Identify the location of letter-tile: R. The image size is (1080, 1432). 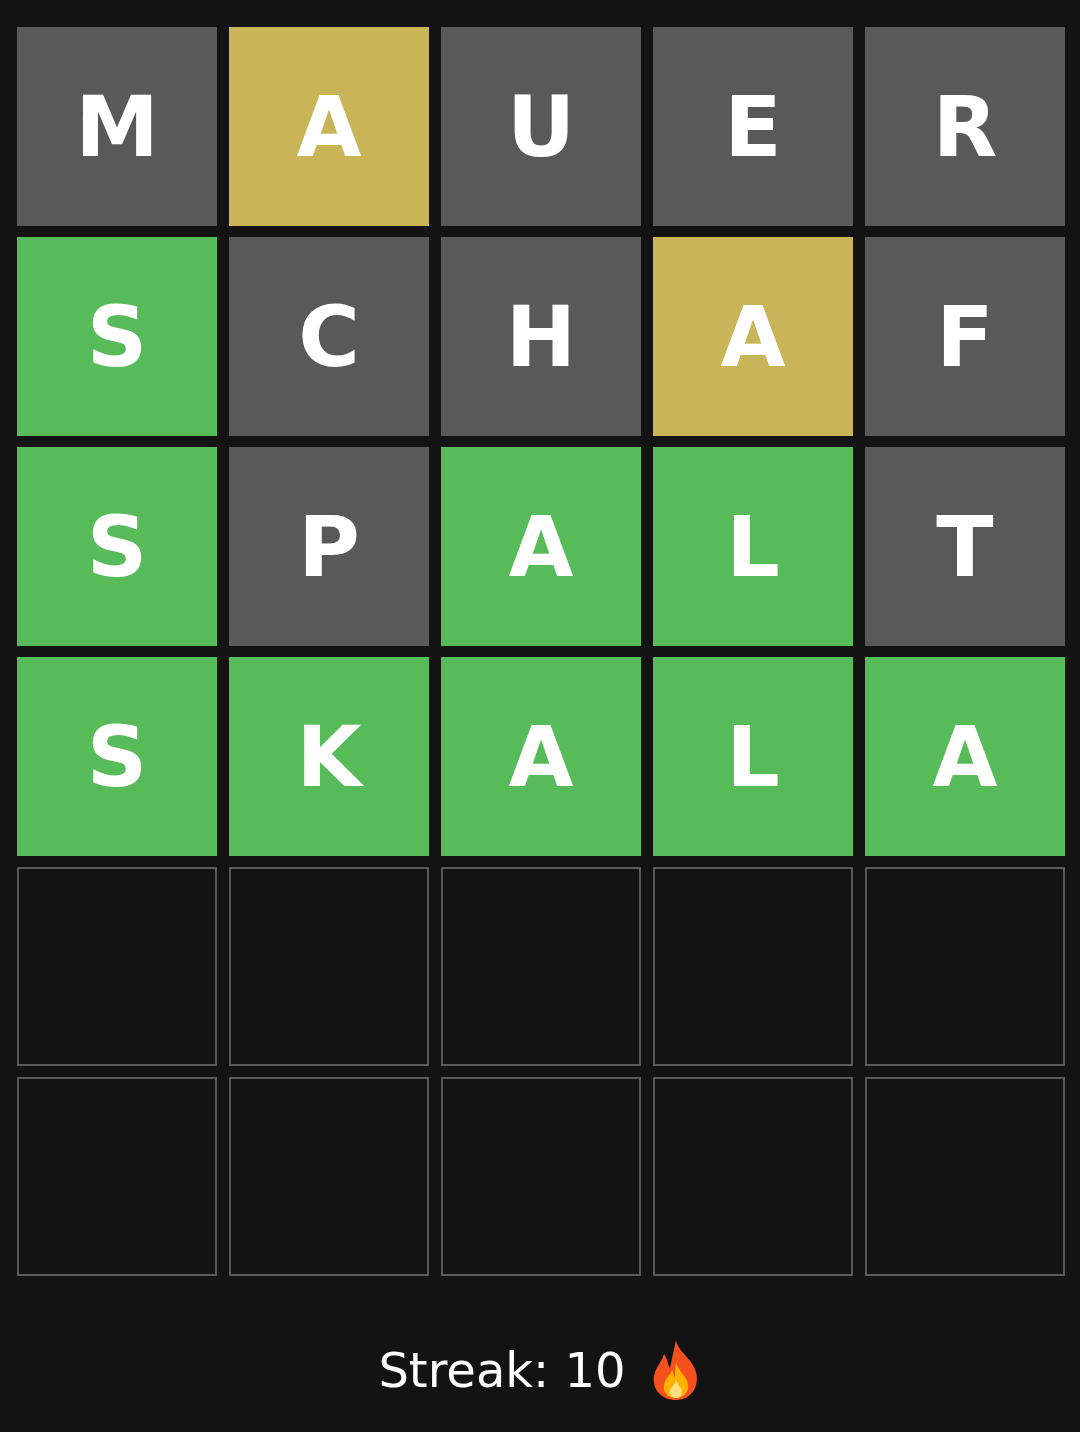
(965, 126).